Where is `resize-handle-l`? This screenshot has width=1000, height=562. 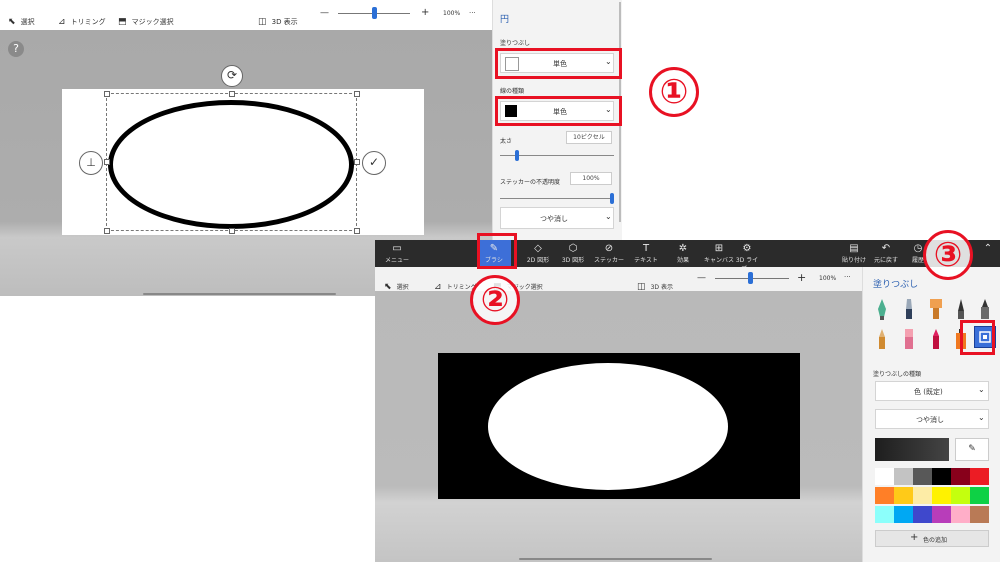 resize-handle-l is located at coordinates (107, 162).